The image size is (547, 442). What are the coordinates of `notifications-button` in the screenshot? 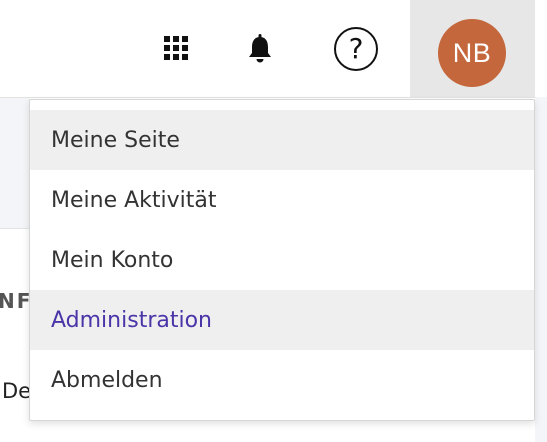 It's located at (260, 48).